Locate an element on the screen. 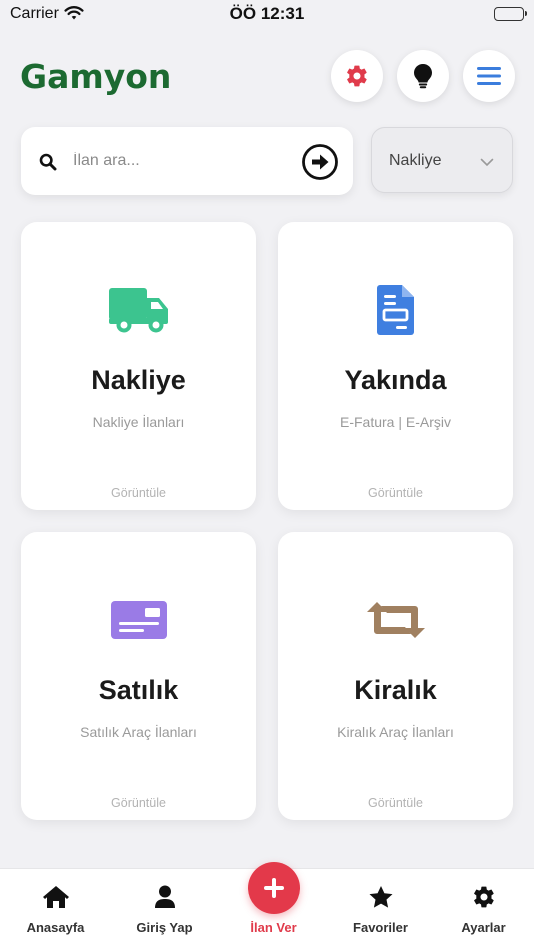 The height and width of the screenshot is (950, 534). card-nakliye: Nakliye Nakliye İlanları Görüntüle is located at coordinates (138, 366).